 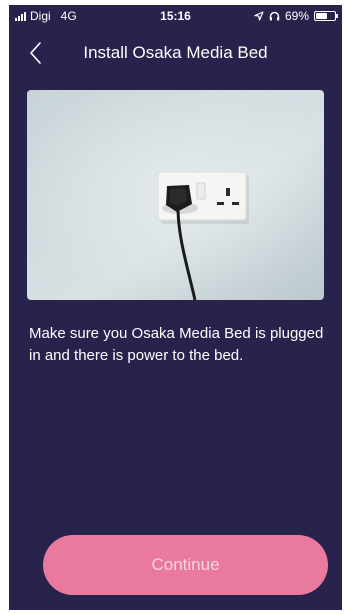 I want to click on status-right: 69%, so click(x=296, y=16).